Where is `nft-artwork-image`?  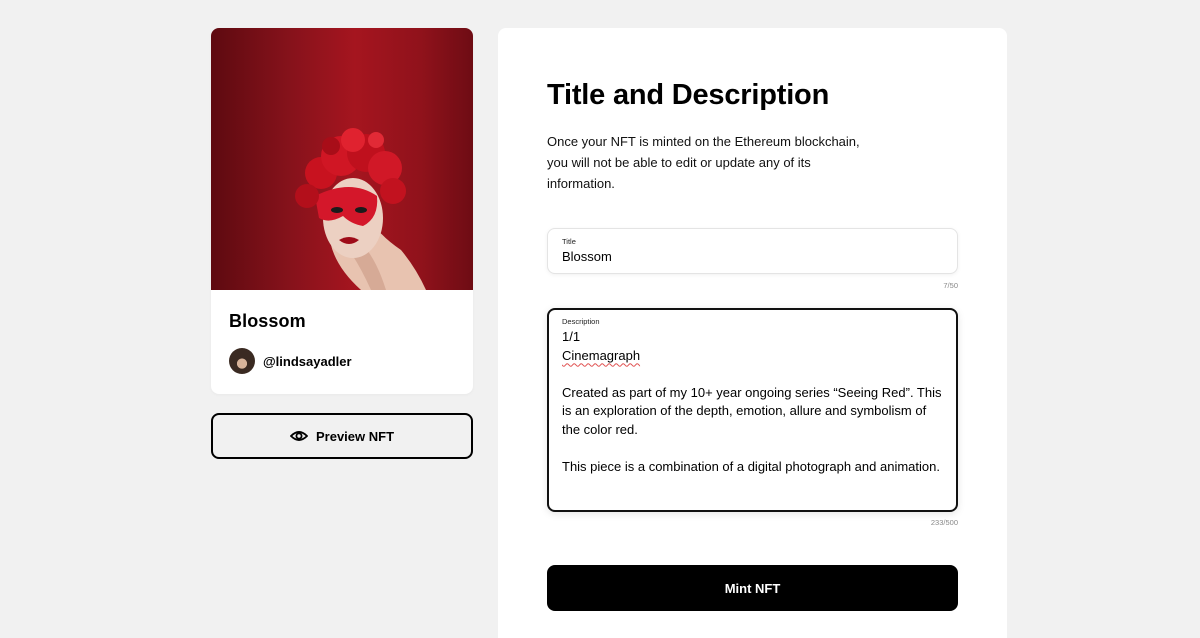 nft-artwork-image is located at coordinates (342, 159).